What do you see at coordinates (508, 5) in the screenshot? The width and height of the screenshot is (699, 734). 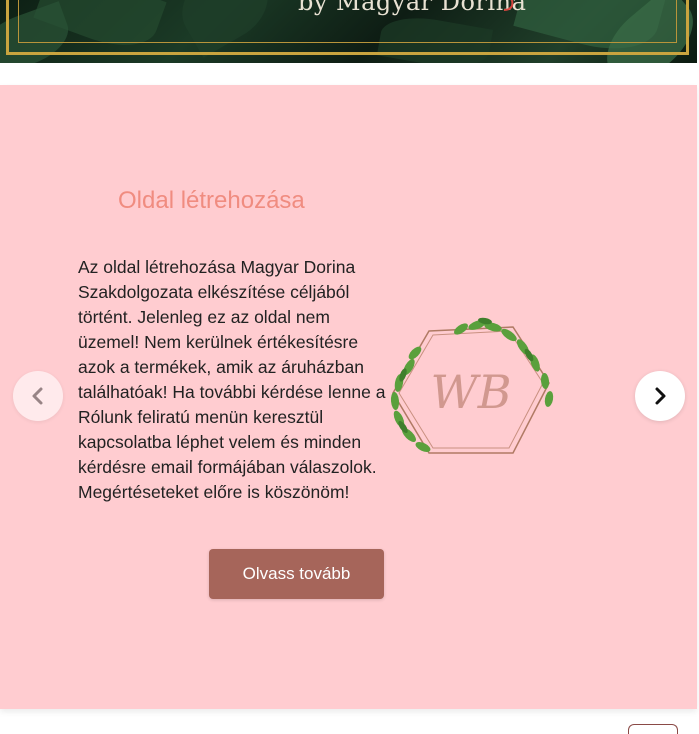 I see `heart-flourish-icon` at bounding box center [508, 5].